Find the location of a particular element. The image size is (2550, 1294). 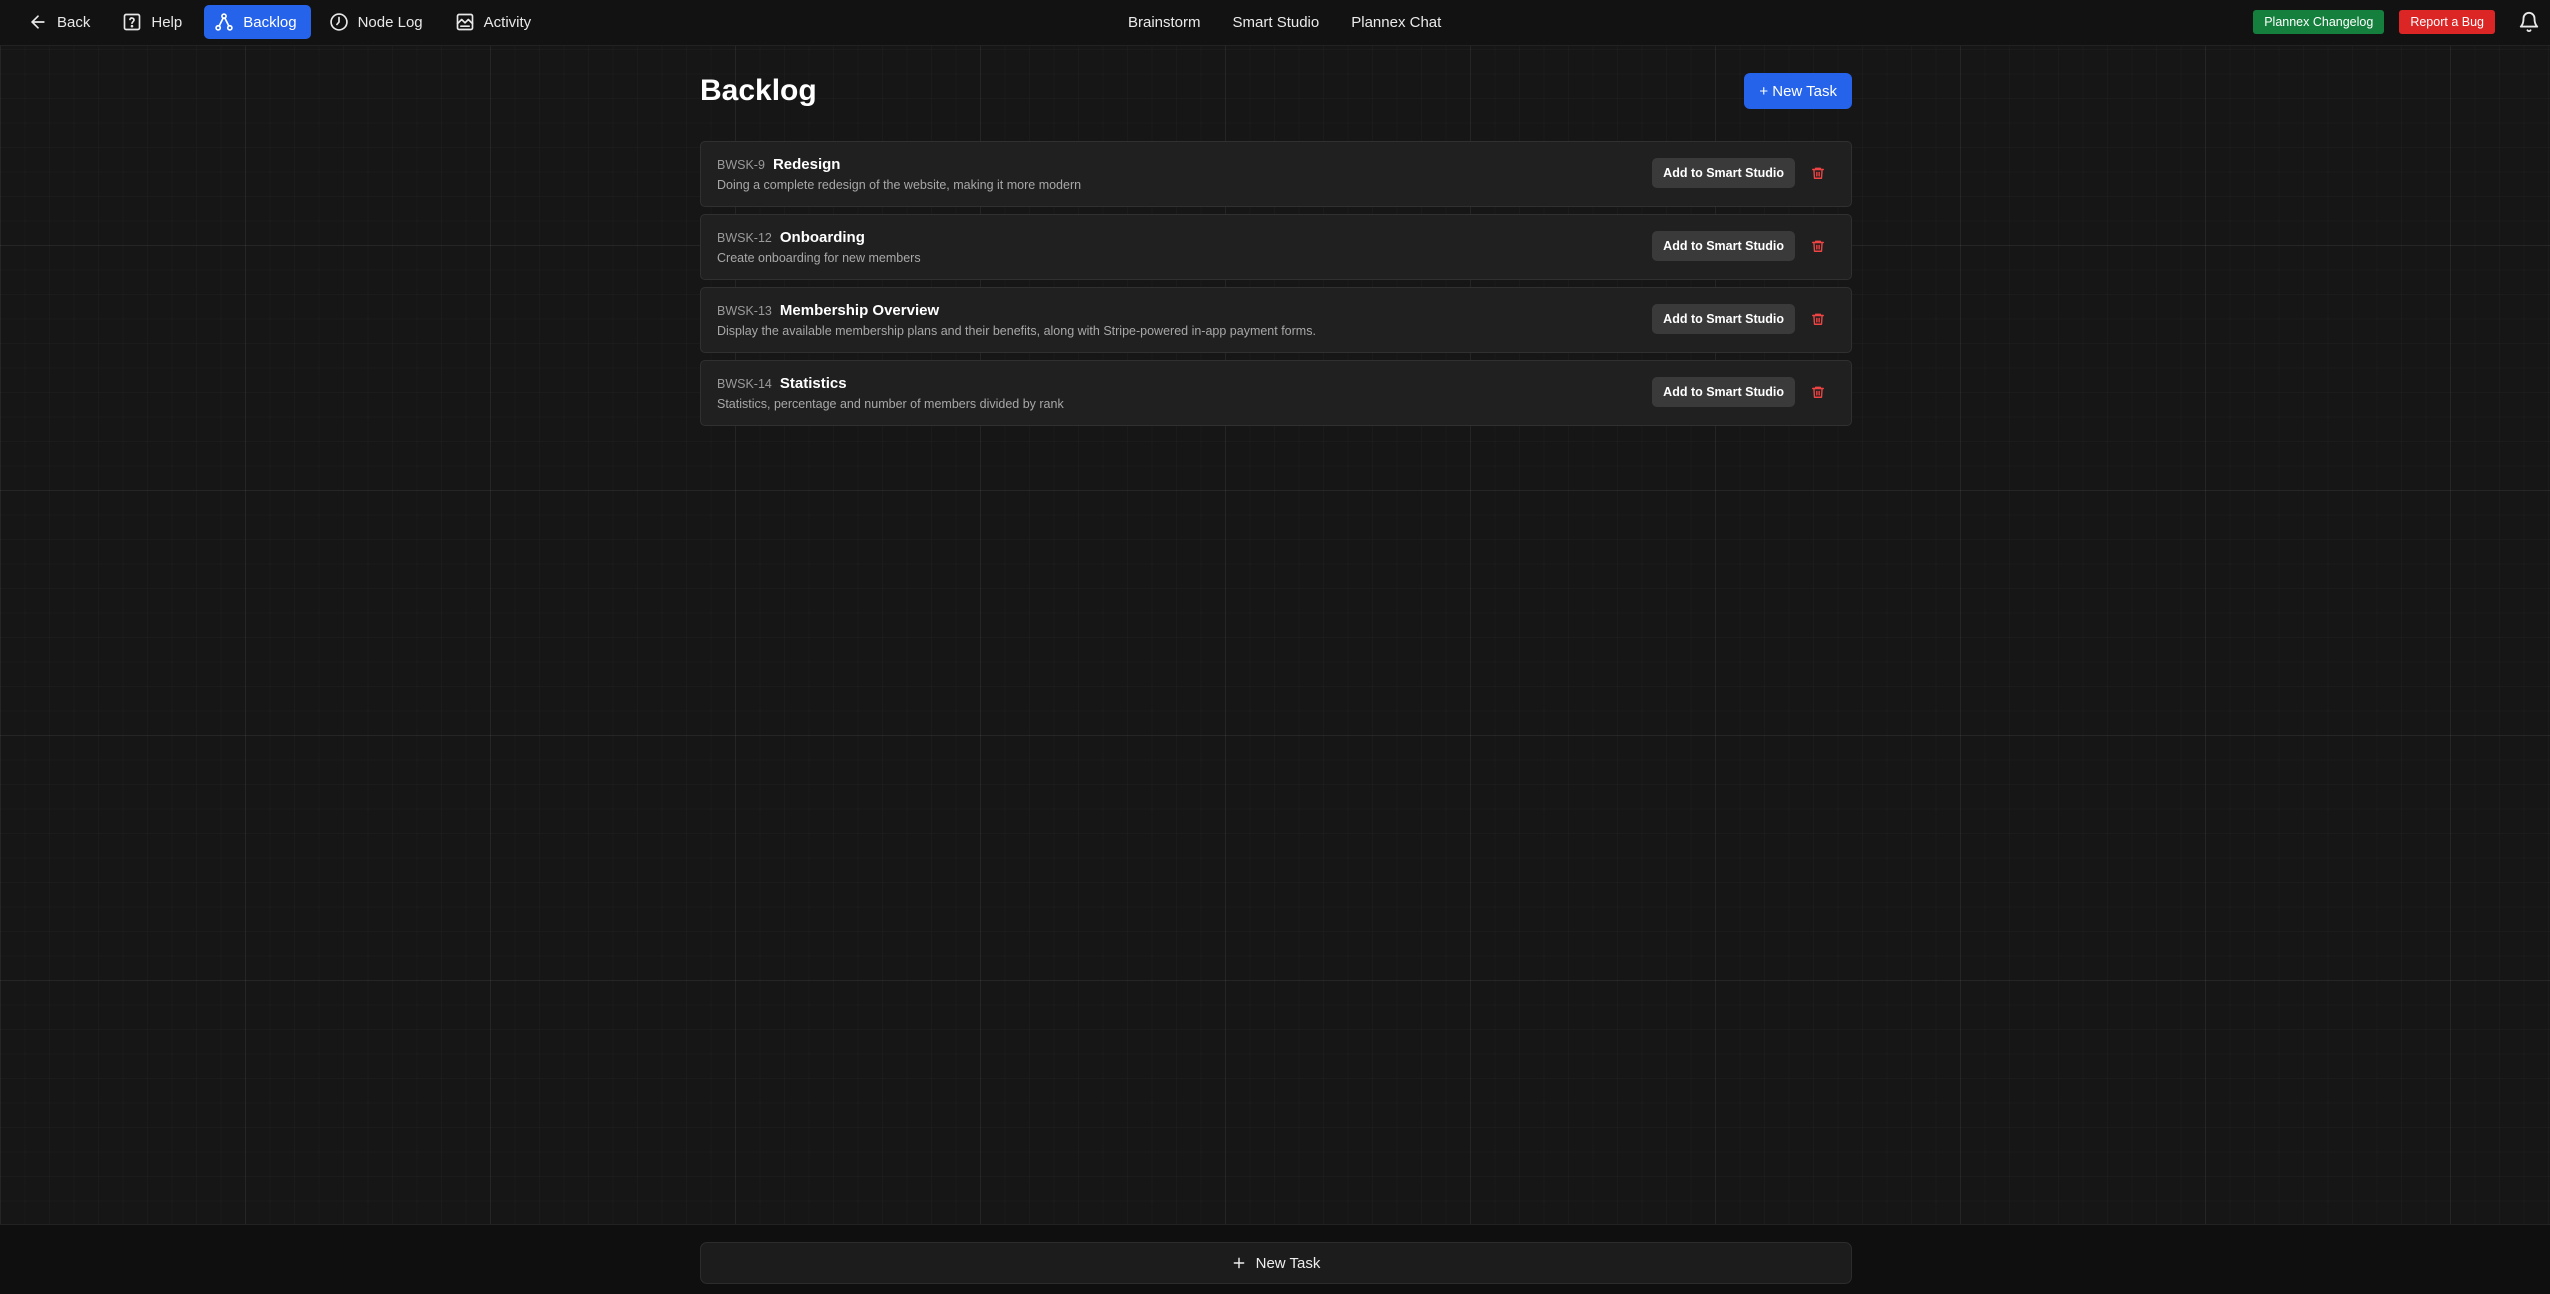

task-id: BWSK-13 is located at coordinates (744, 311).